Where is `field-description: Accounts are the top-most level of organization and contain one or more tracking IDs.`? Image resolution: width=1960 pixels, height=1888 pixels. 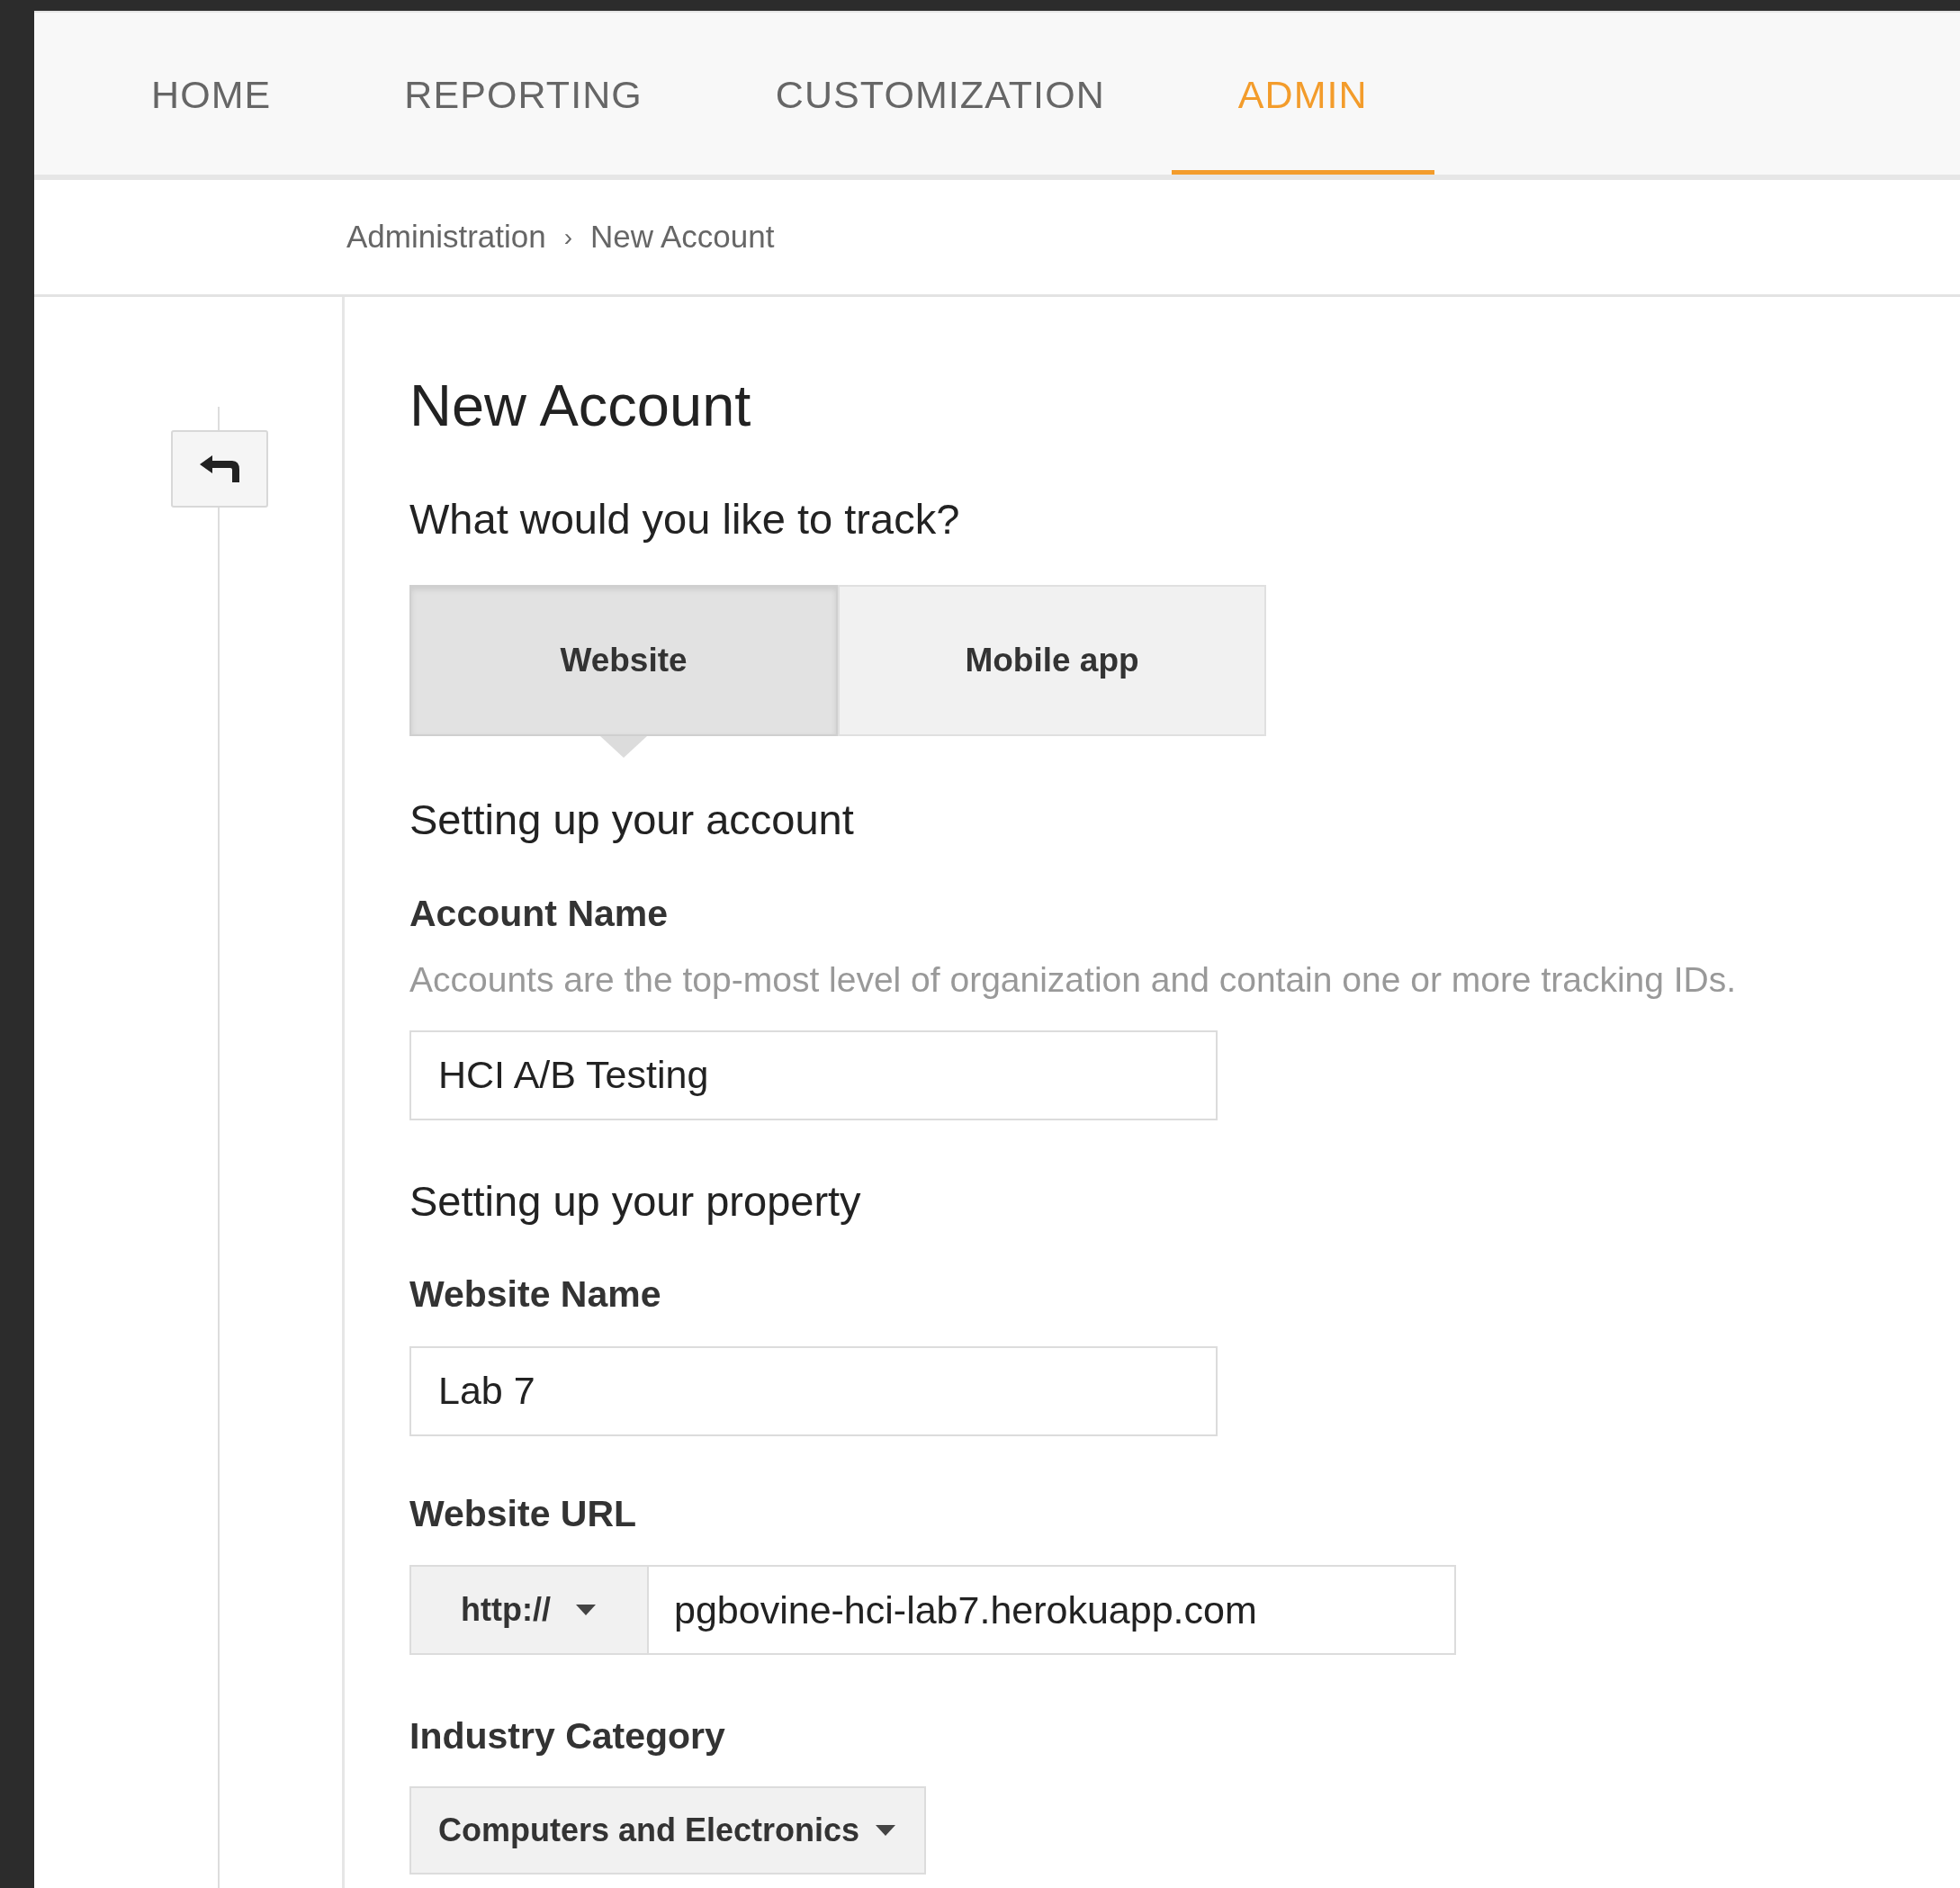 field-description: Accounts are the top-most level of organization and contain one or more tracking IDs. is located at coordinates (1073, 980).